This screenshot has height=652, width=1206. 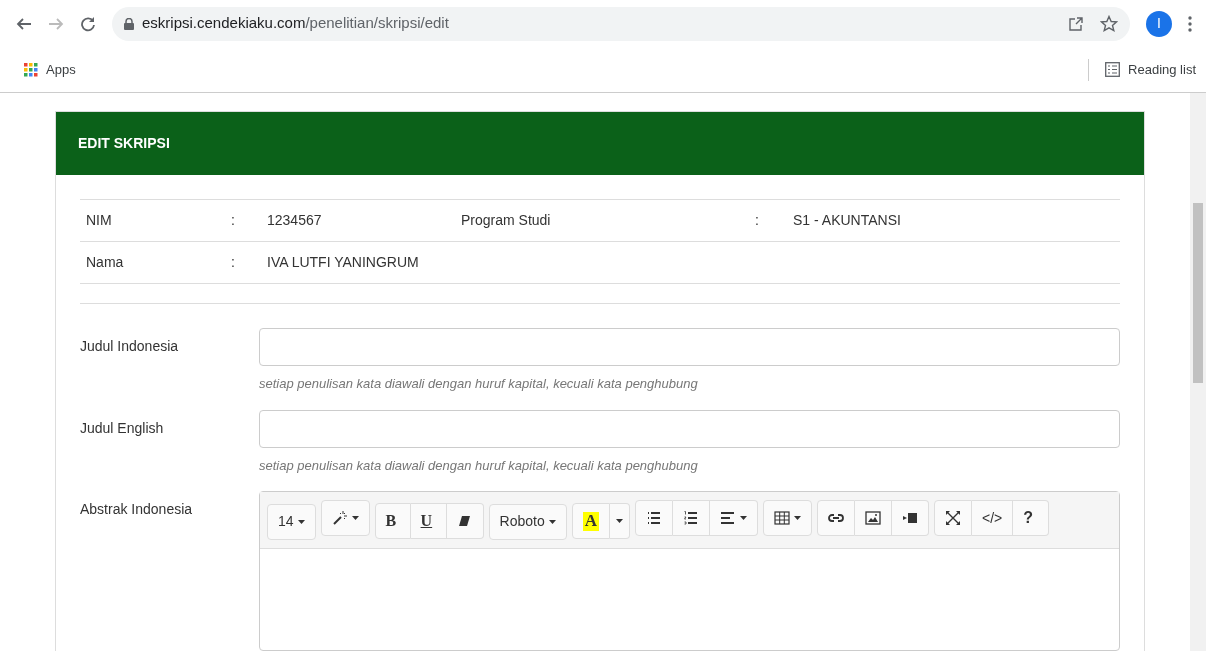 I want to click on numbered-list-button, so click(x=691, y=518).